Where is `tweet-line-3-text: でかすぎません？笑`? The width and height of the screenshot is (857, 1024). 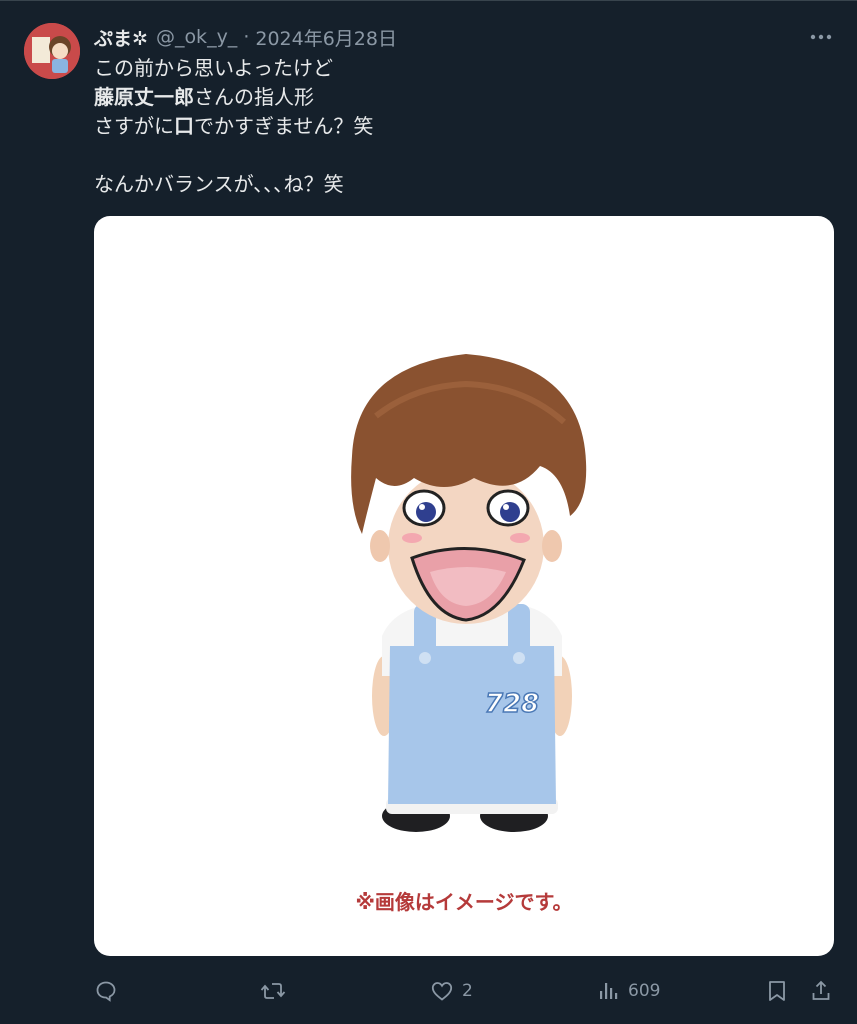 tweet-line-3-text: でかすぎません？笑 is located at coordinates (284, 126).